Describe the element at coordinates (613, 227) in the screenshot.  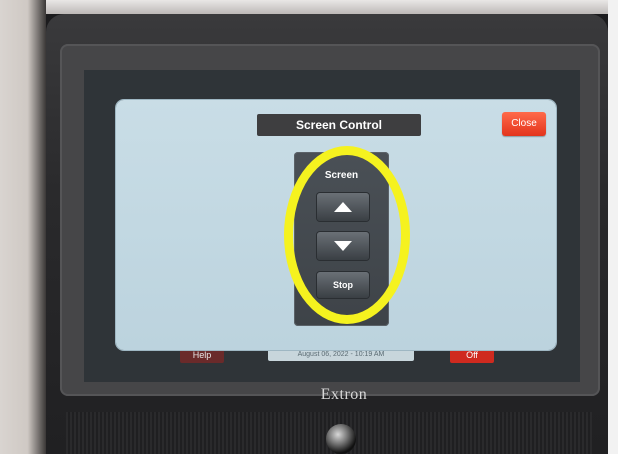
I see `wall-right` at that location.